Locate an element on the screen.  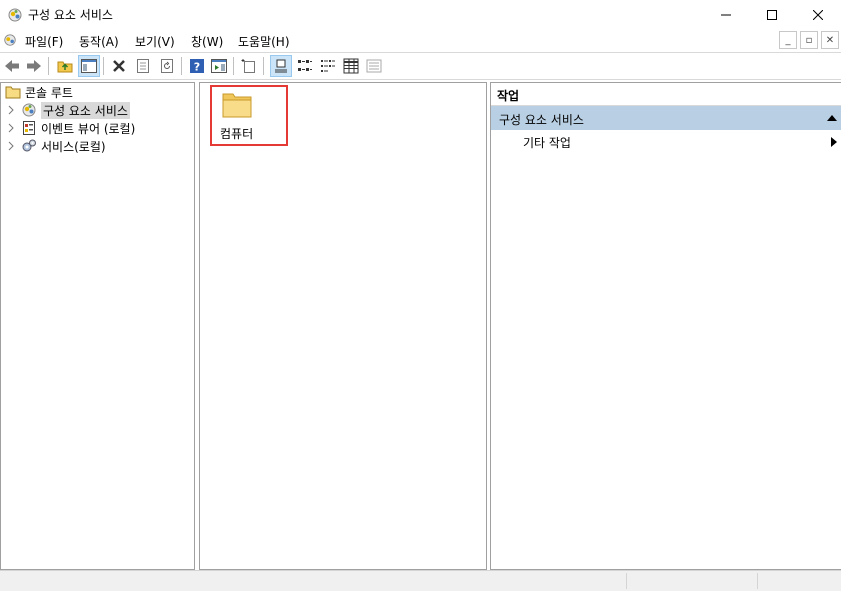
show-hide-action-pane-button is located at coordinates (219, 66).